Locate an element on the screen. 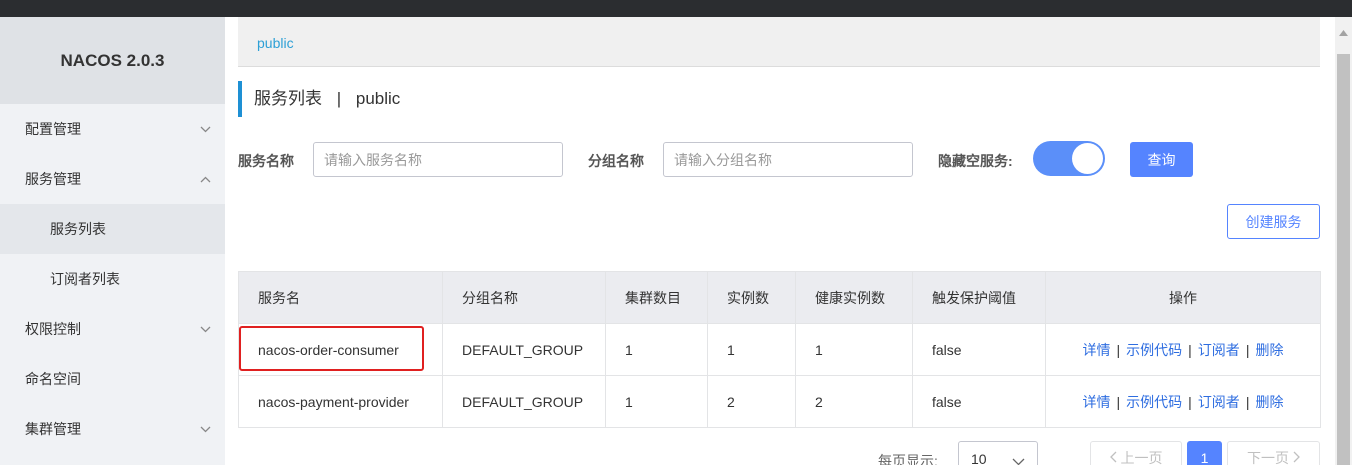 This screenshot has width=1352, height=465. breadcrumb: public is located at coordinates (779, 42).